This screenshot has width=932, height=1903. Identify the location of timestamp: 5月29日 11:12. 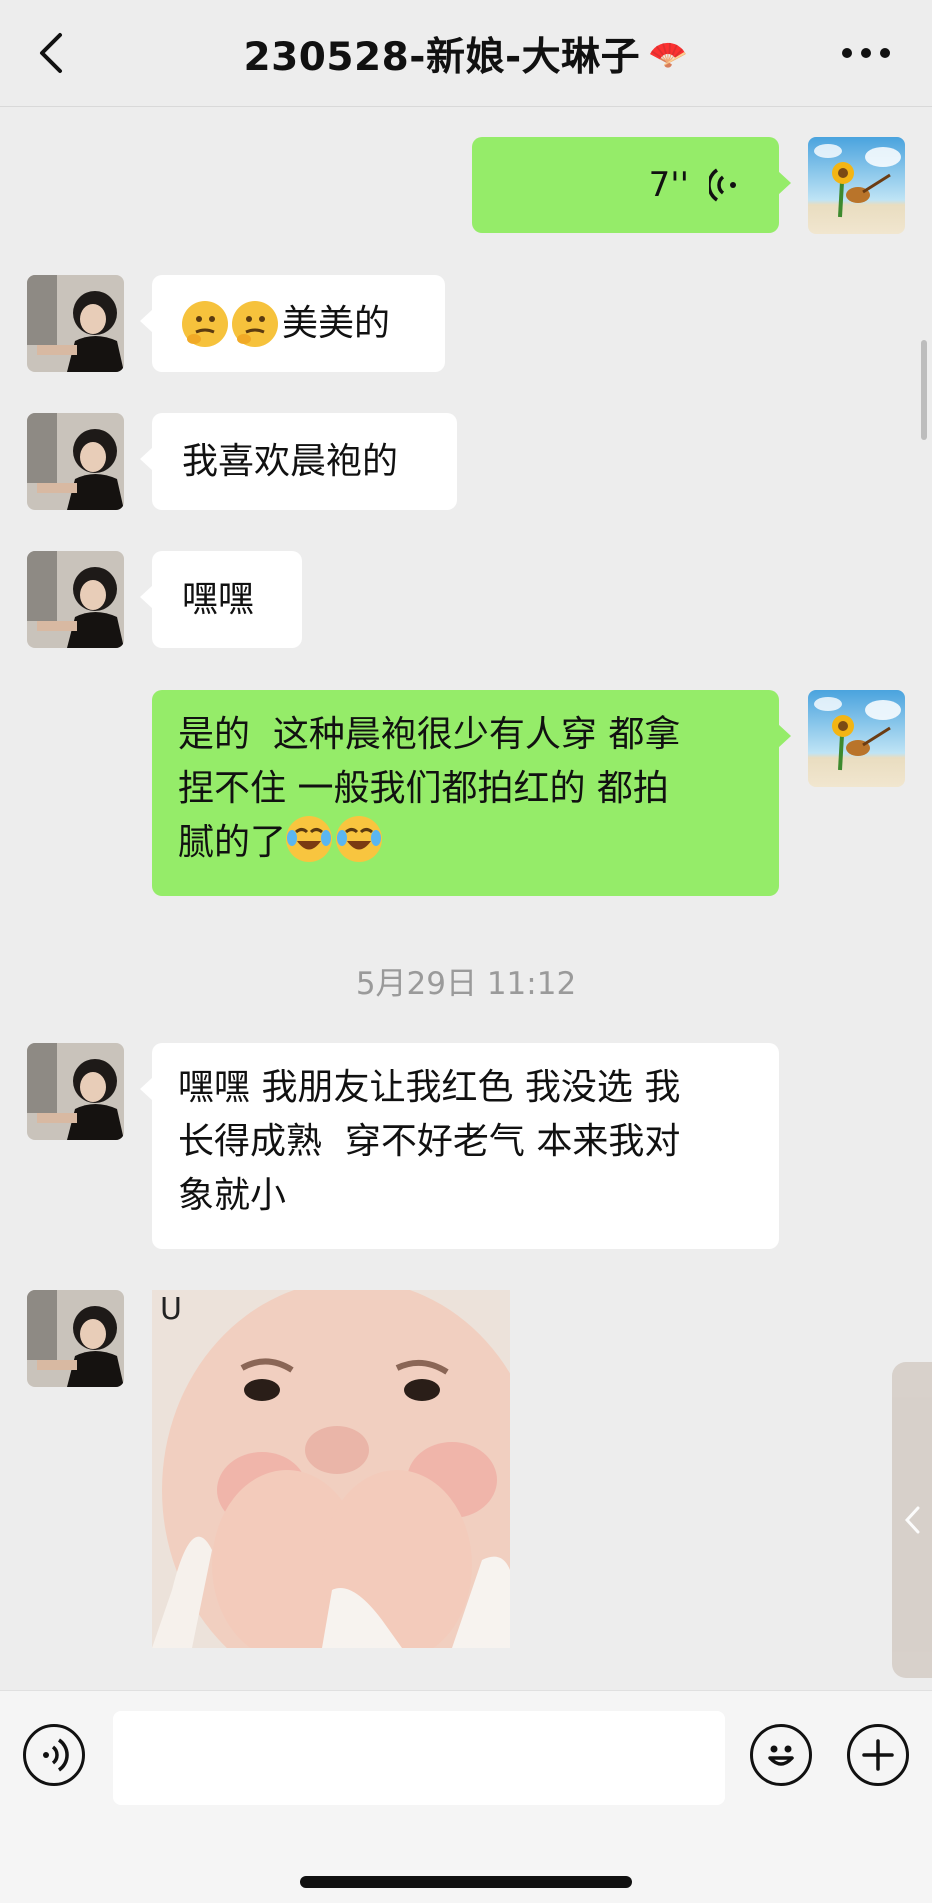
(466, 984).